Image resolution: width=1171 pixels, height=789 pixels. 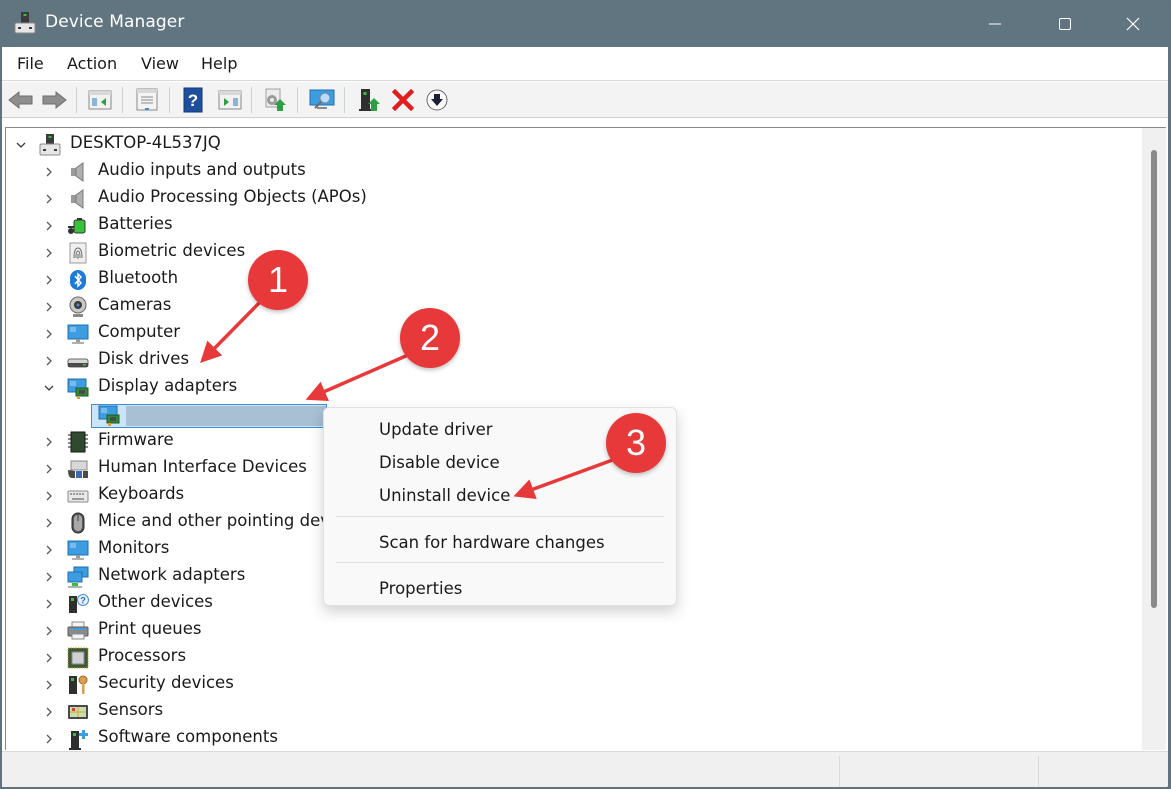 I want to click on menu-action: Action, so click(x=92, y=63).